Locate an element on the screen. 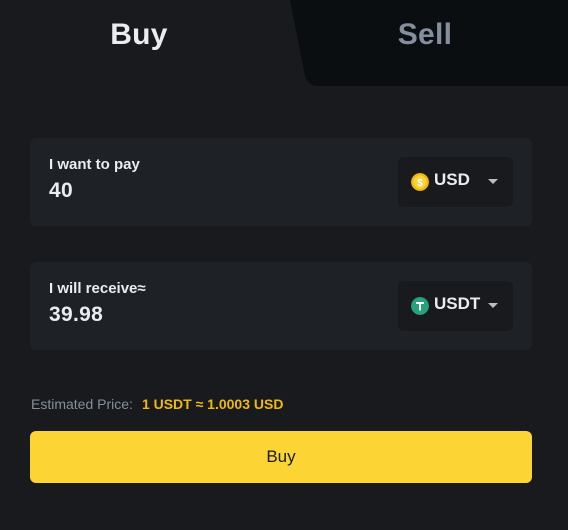 This screenshot has width=568, height=530. pay-currency-select: $ USD is located at coordinates (455, 182).